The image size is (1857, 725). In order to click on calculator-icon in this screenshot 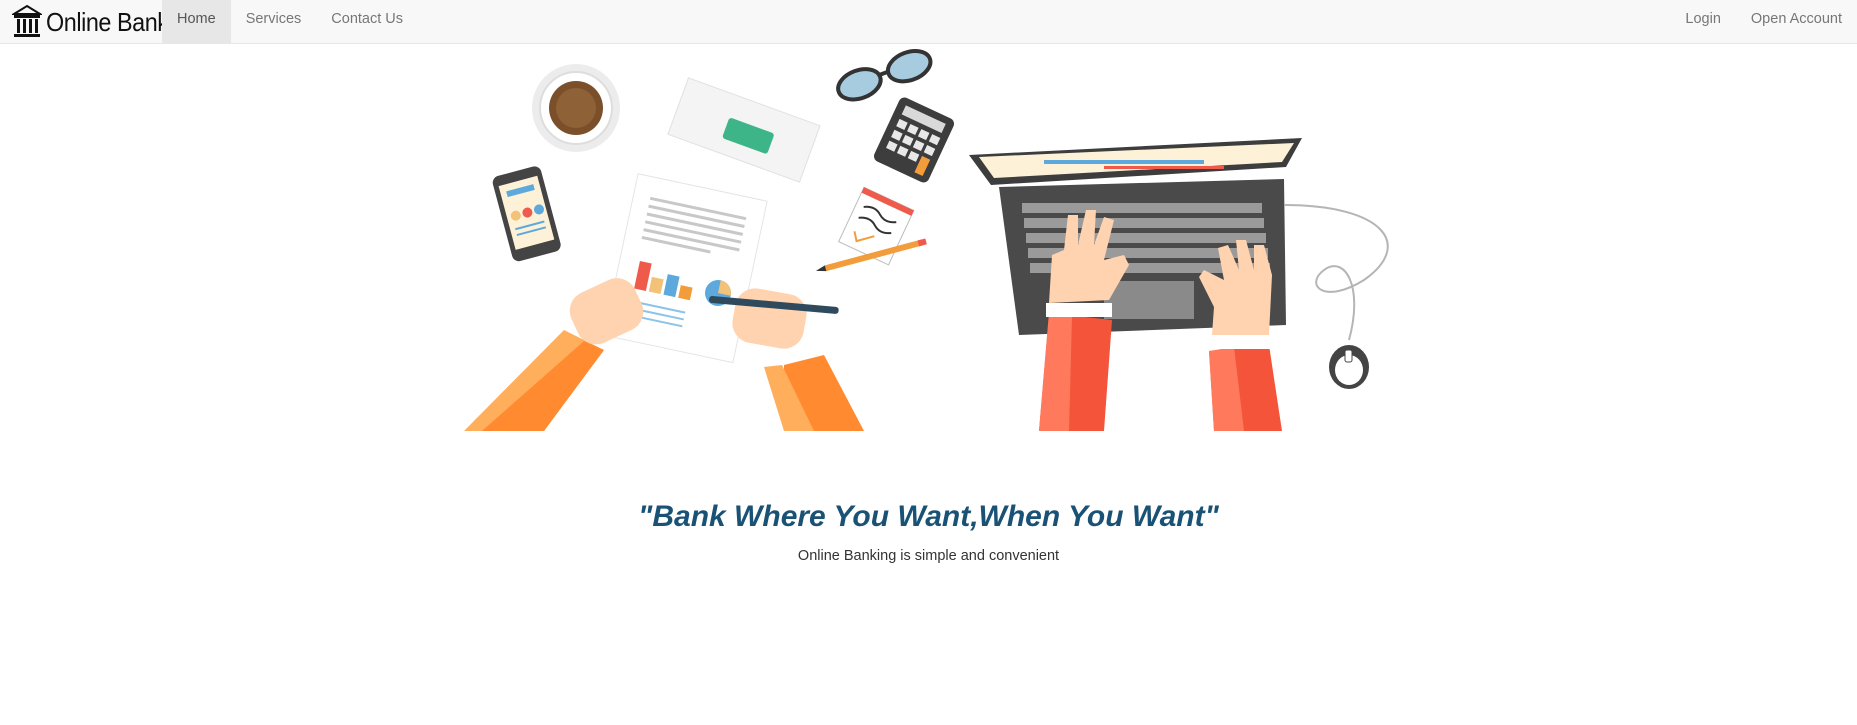, I will do `click(914, 140)`.